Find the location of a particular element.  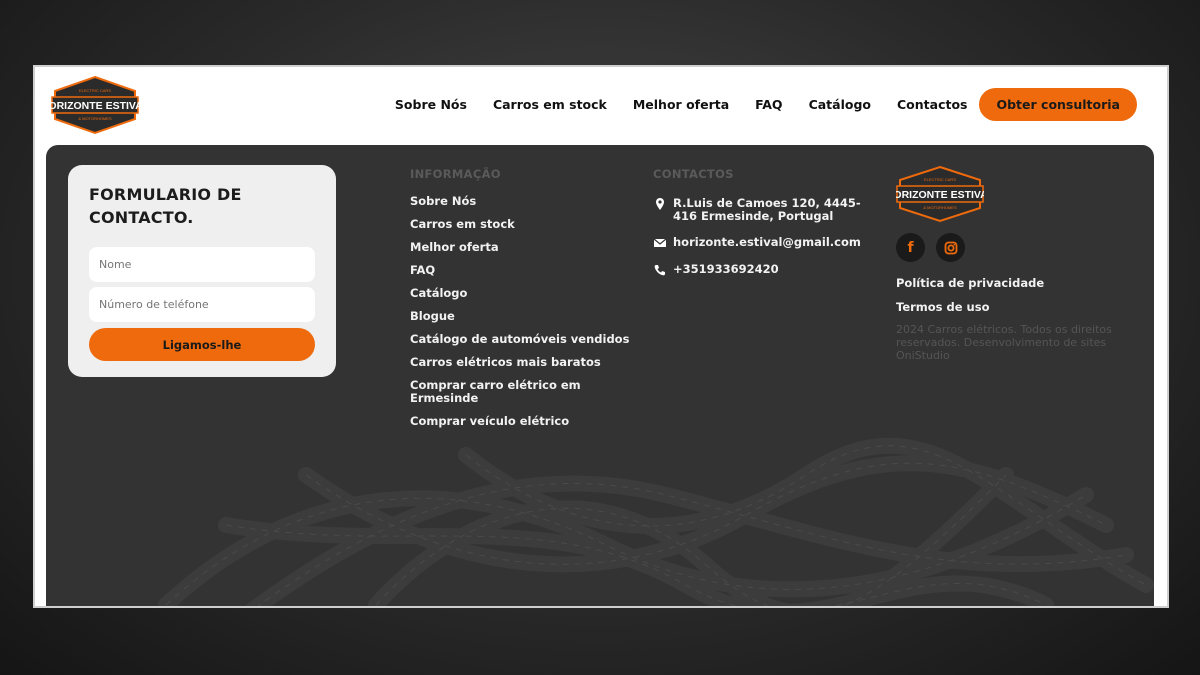

envelope-icon is located at coordinates (660, 242).